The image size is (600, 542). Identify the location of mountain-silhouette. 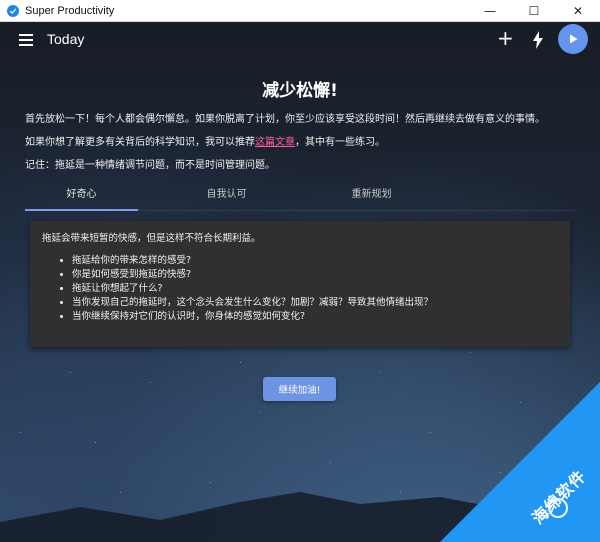
(300, 517).